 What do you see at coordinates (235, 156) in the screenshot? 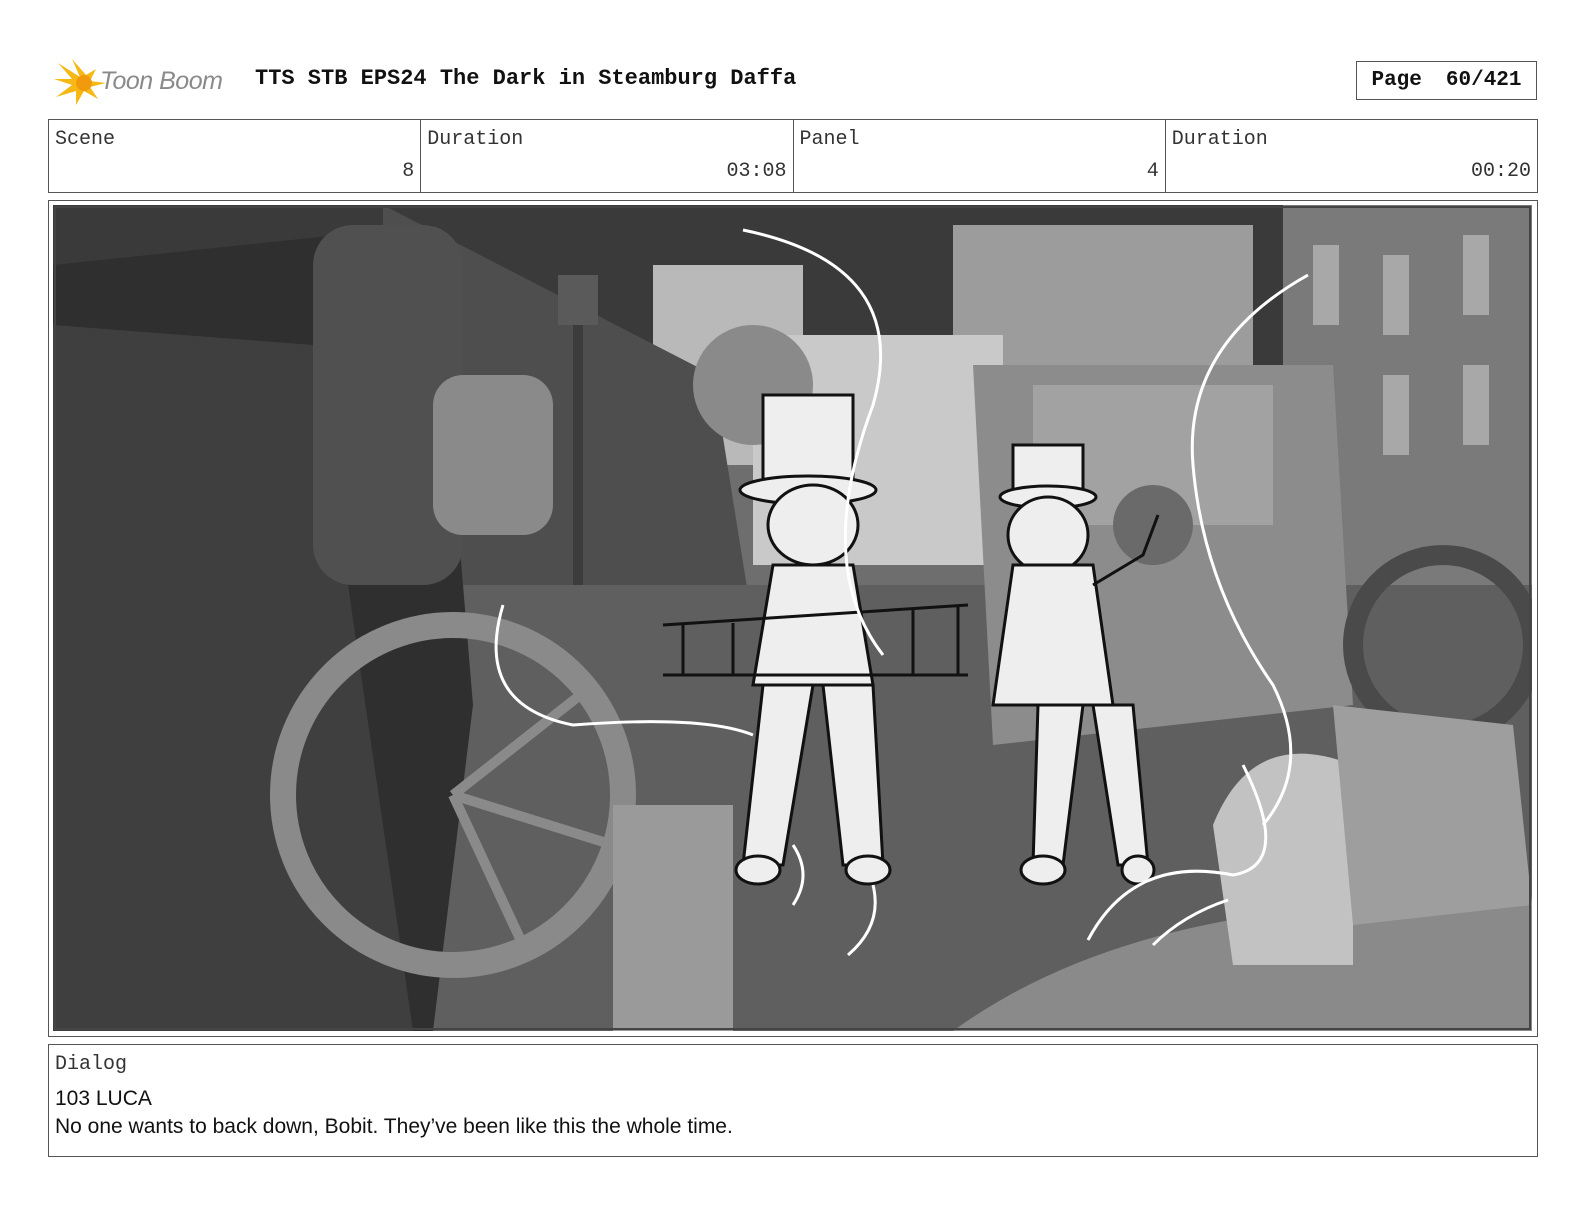
I see `scene-cell: Scene 8` at bounding box center [235, 156].